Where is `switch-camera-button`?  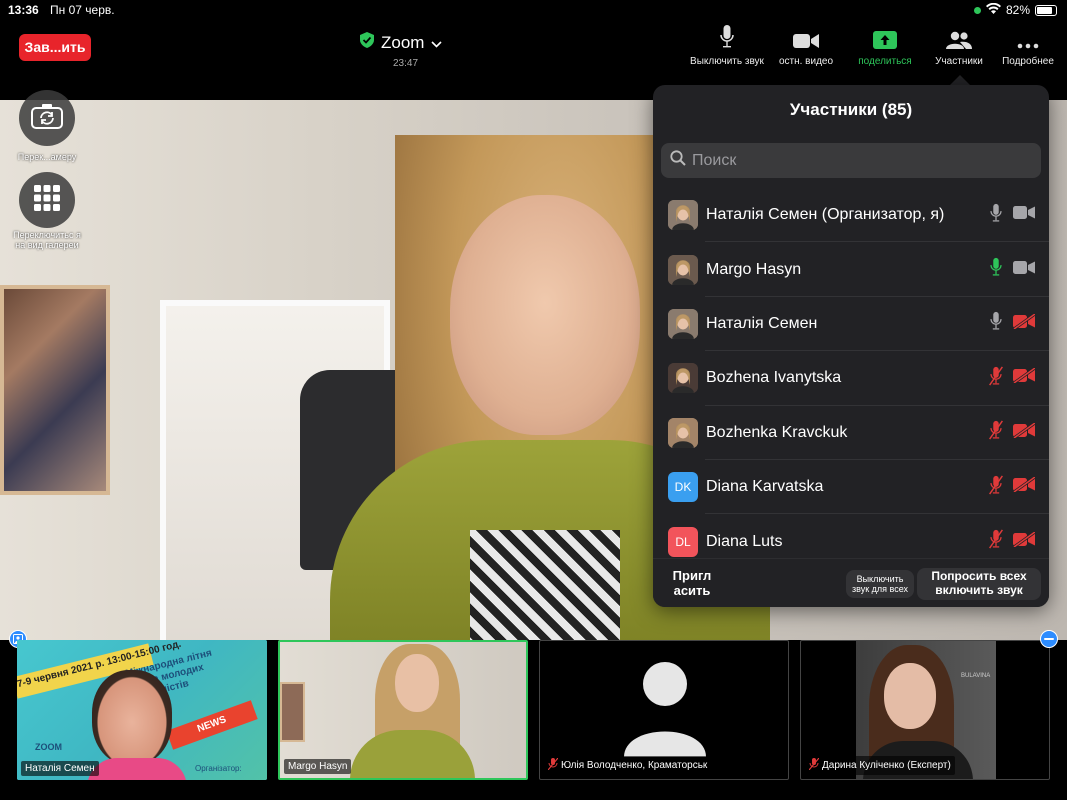
switch-camera-button is located at coordinates (47, 118).